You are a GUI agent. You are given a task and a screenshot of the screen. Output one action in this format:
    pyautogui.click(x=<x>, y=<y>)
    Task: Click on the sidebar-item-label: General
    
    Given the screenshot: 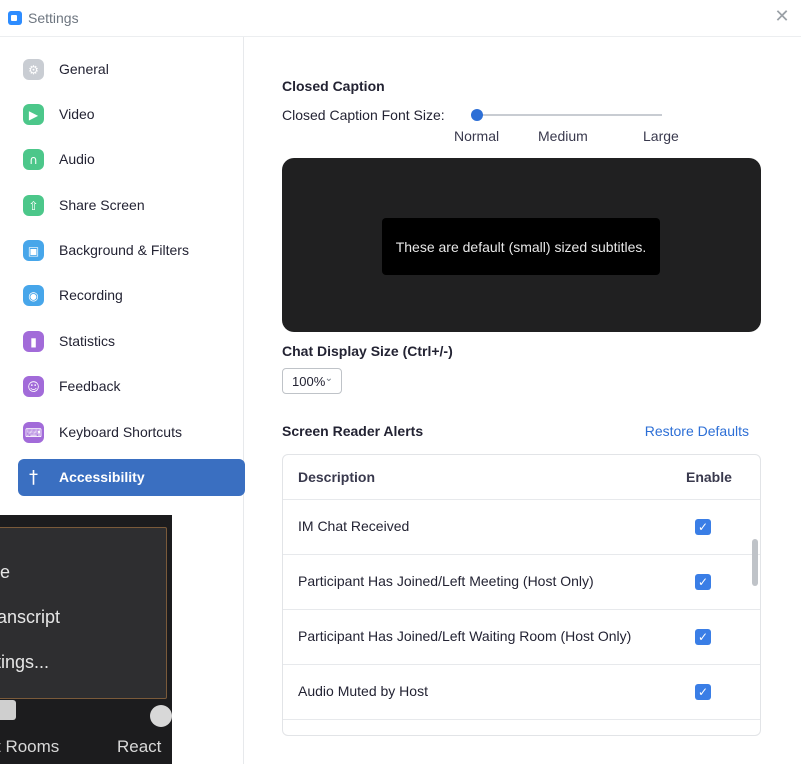 What is the action you would take?
    pyautogui.click(x=84, y=69)
    